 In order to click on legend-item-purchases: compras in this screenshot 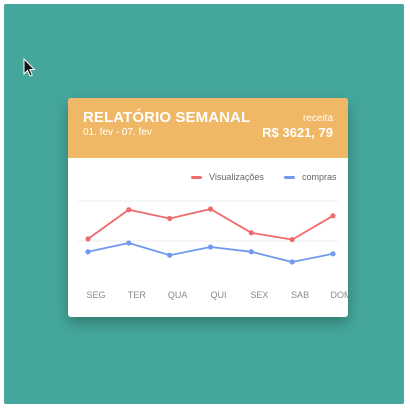, I will do `click(310, 177)`.